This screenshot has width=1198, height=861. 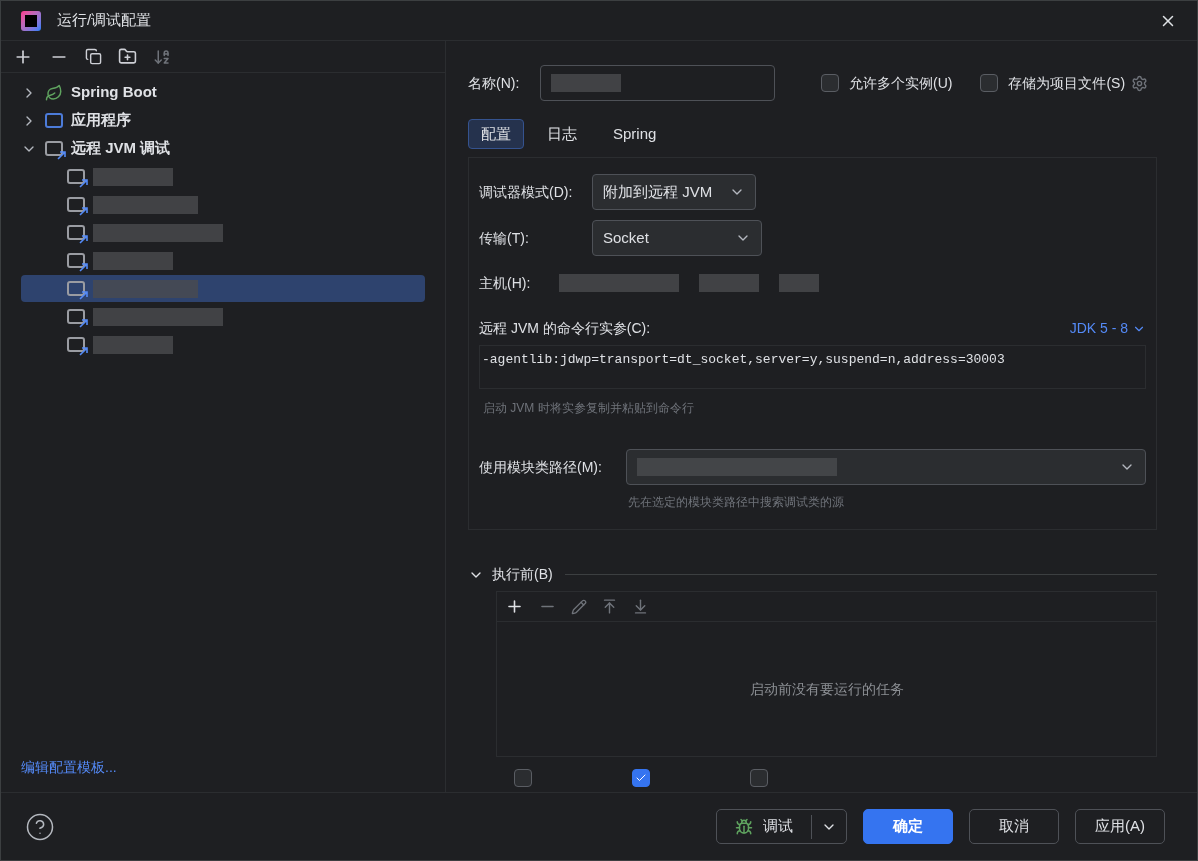 I want to click on tree-item: 应用程序, so click(x=223, y=120).